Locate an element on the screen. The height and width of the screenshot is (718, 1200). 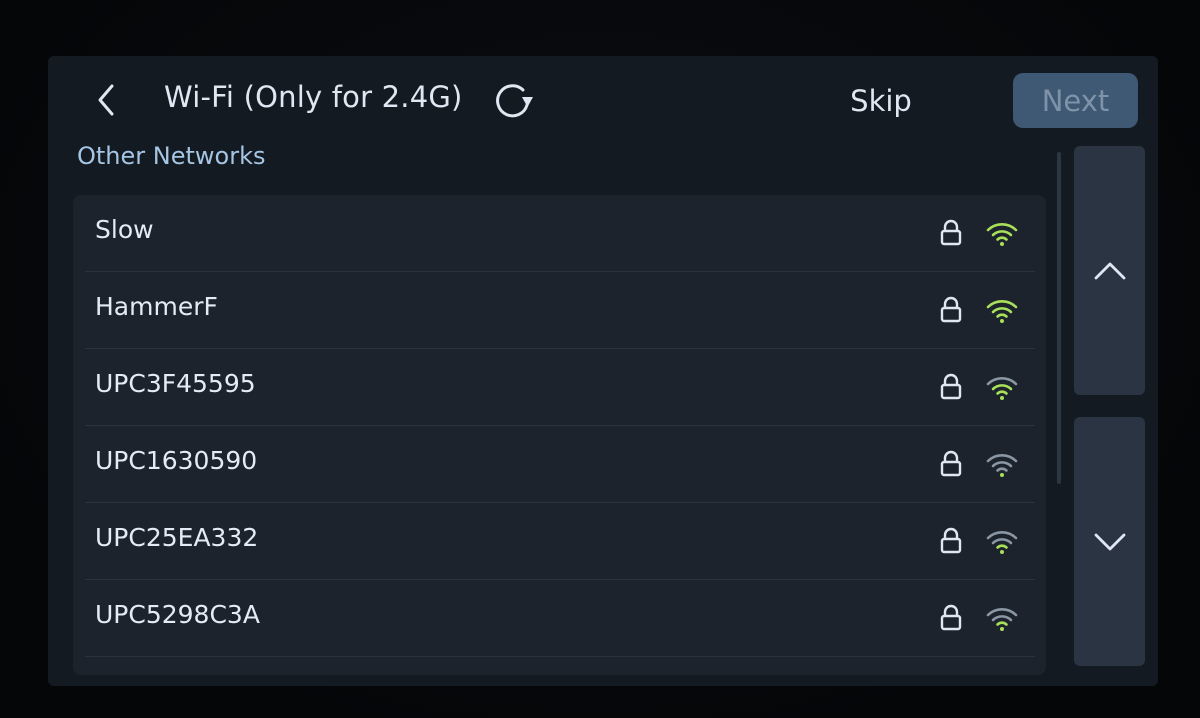
chevron-down-icon is located at coordinates (1109, 541).